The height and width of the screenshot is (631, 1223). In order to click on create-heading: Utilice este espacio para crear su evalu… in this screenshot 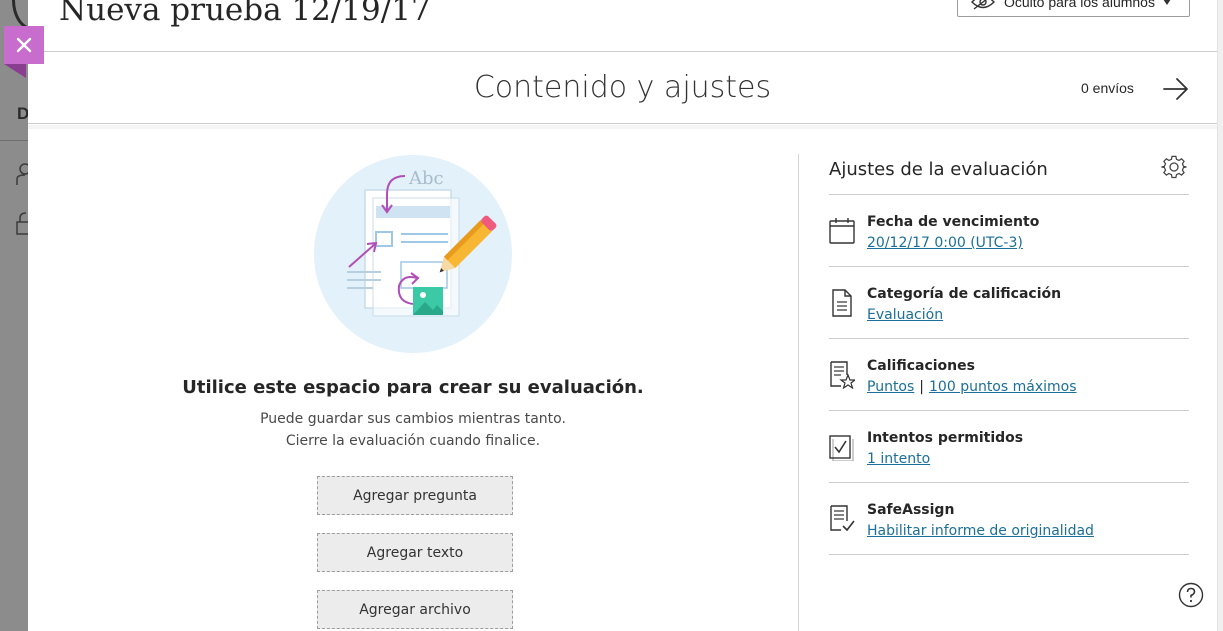, I will do `click(413, 387)`.